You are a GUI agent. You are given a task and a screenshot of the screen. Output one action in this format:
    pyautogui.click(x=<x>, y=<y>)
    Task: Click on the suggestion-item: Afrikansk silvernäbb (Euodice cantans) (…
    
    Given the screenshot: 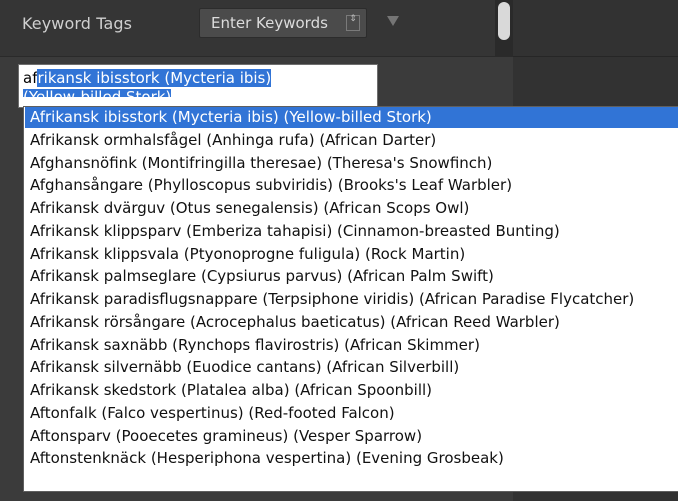 What is the action you would take?
    pyautogui.click(x=351, y=367)
    